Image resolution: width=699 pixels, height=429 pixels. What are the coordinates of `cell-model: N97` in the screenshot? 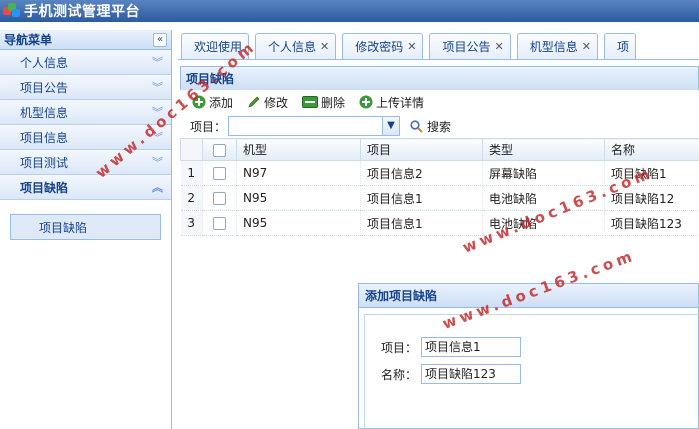 It's located at (298, 173).